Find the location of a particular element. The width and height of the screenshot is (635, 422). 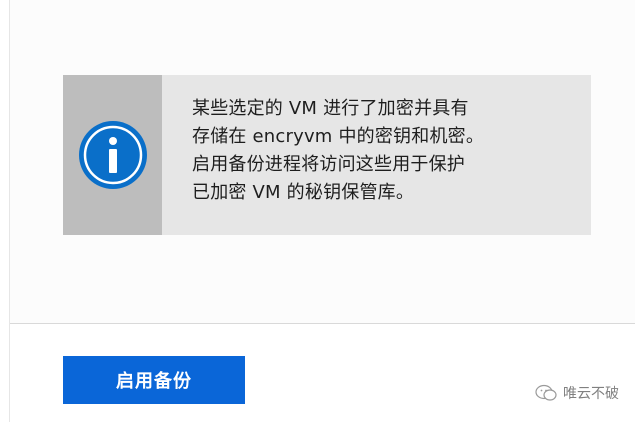

footer-divider is located at coordinates (322, 323).